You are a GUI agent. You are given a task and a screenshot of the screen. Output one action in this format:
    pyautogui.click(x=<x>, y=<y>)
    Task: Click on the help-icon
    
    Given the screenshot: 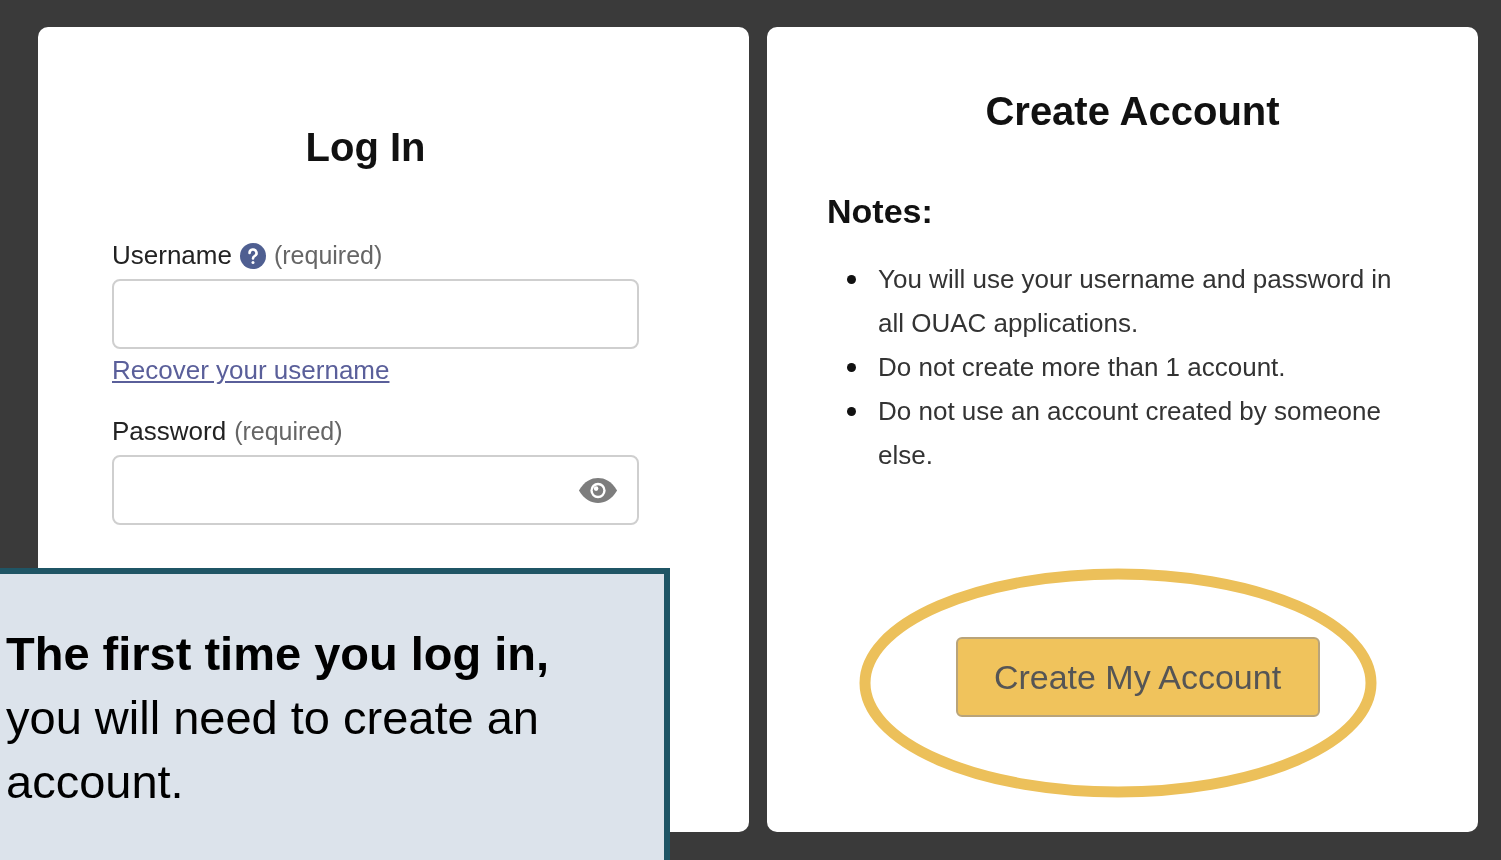 What is the action you would take?
    pyautogui.click(x=252, y=255)
    